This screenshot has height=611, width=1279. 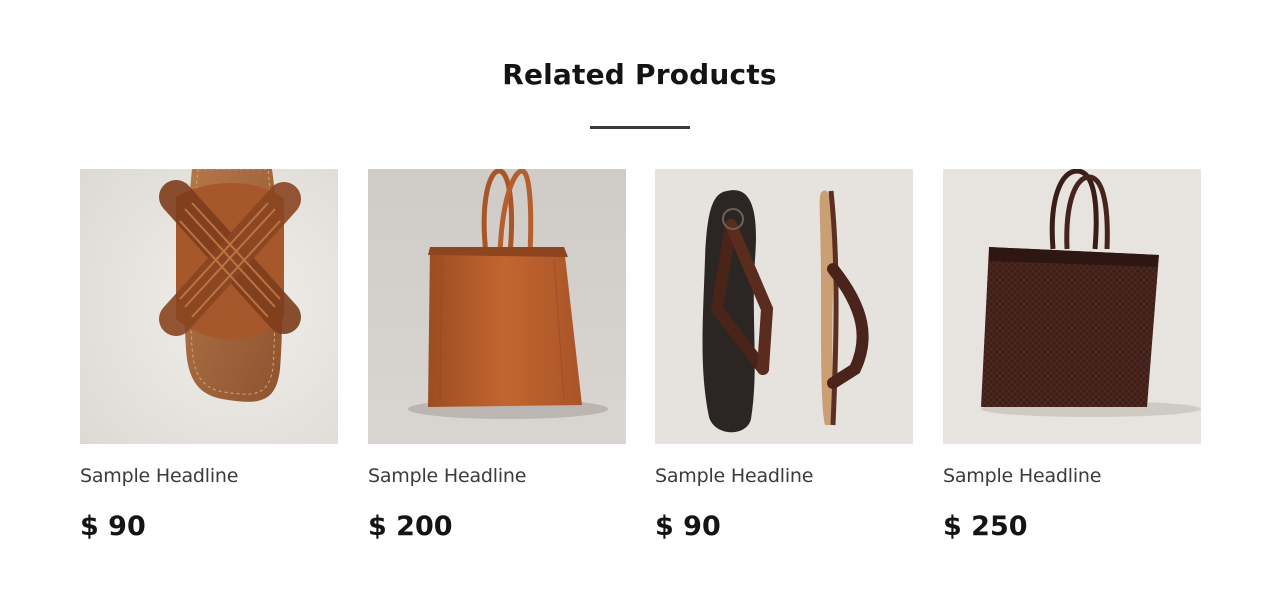 I want to click on woven-leather-sandal-image, so click(x=209, y=306).